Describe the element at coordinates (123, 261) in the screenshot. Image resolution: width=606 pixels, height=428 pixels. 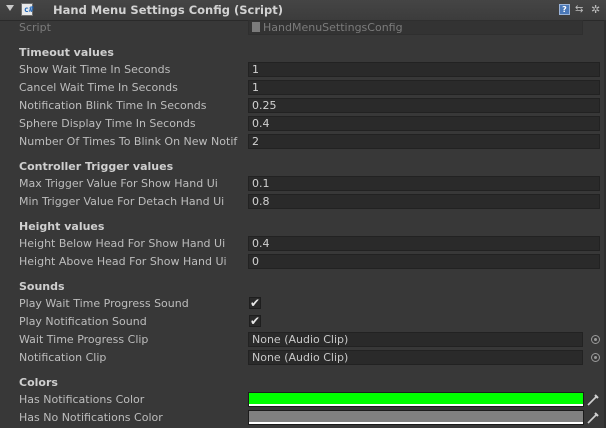
I see `height-above-head-label: Height Above Head For Show Hand Ui` at that location.